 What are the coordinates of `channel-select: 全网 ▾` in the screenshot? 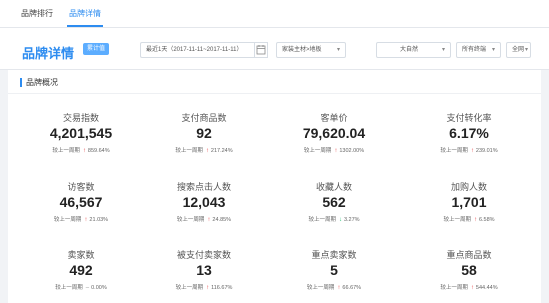 It's located at (518, 50).